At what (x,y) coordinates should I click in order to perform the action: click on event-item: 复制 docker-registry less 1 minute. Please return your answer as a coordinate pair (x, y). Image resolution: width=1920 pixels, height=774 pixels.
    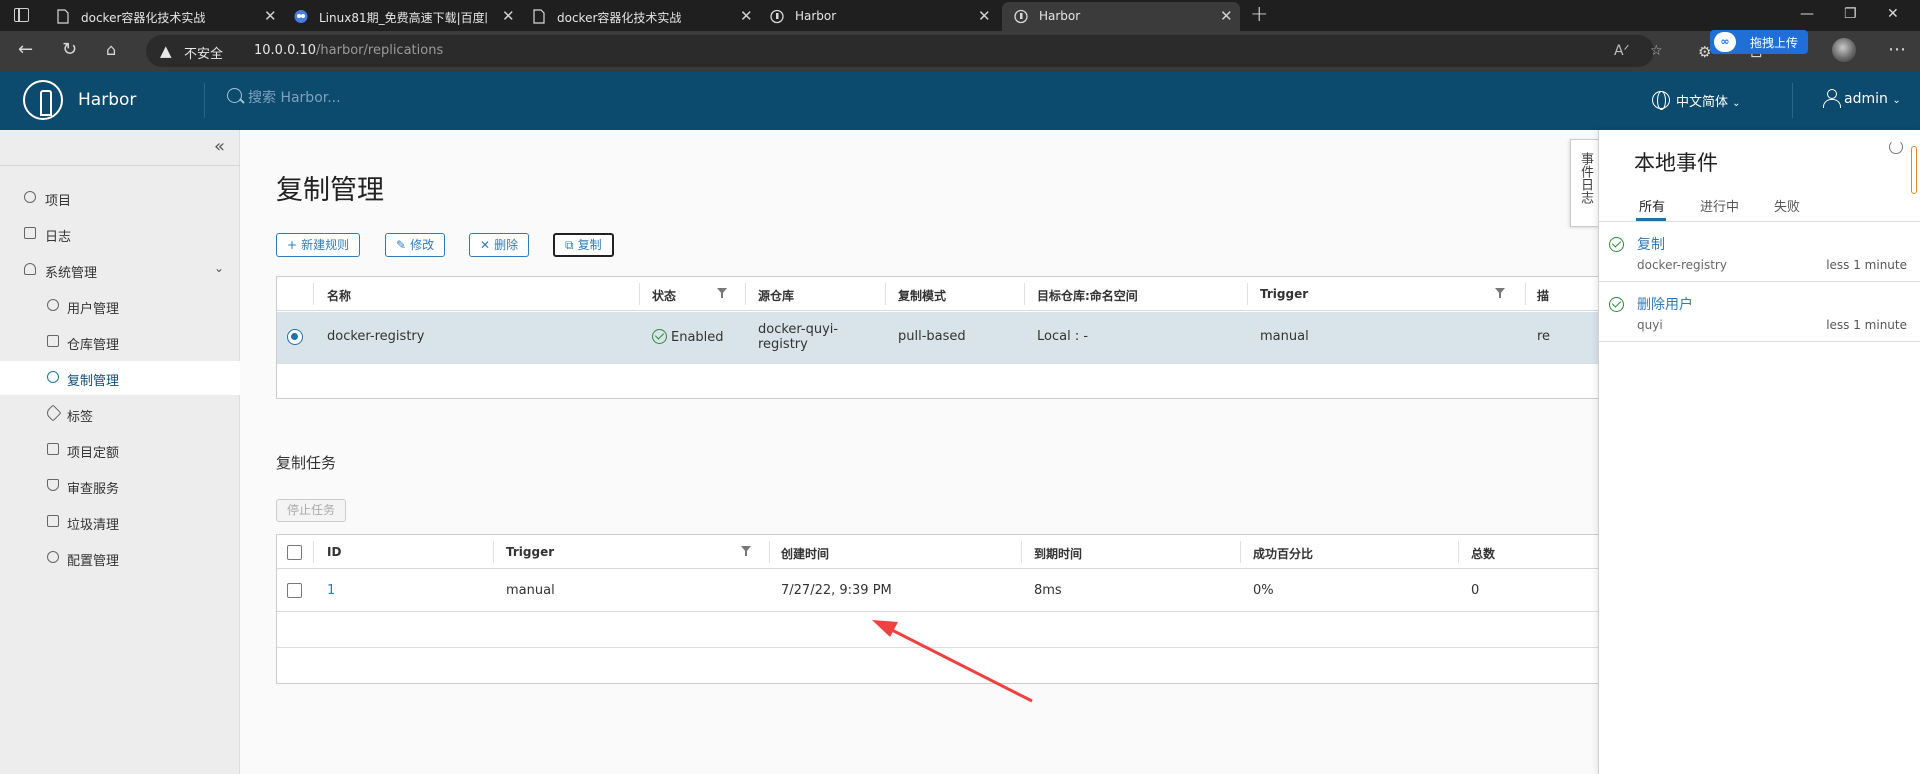
    Looking at the image, I should click on (1759, 252).